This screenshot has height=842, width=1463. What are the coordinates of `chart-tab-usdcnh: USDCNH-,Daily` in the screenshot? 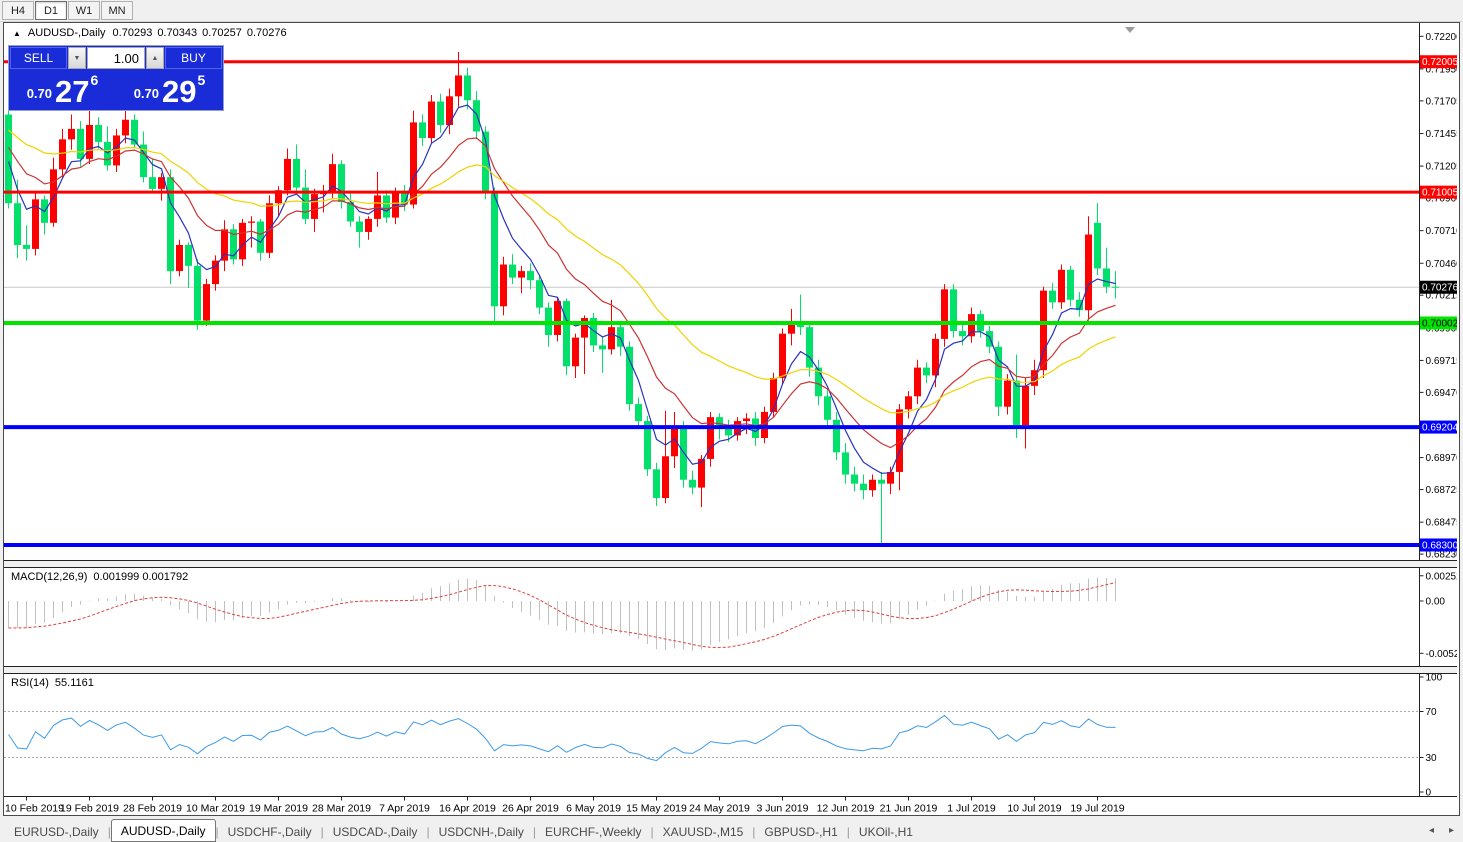 It's located at (481, 831).